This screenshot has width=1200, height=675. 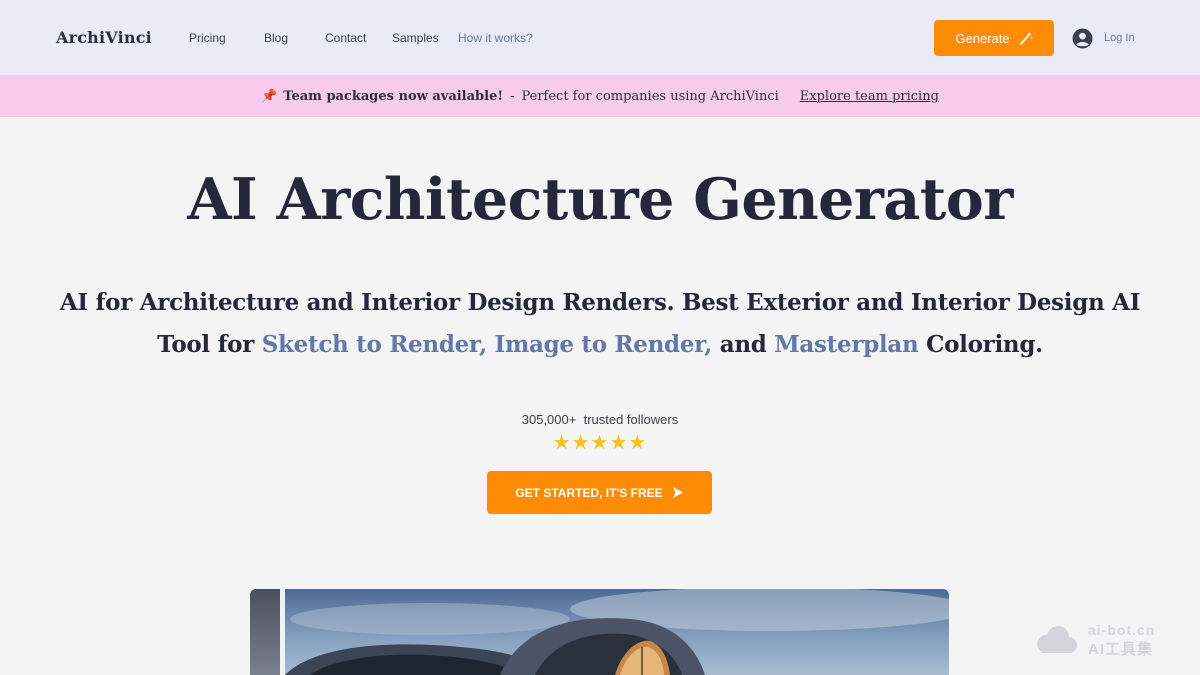 What do you see at coordinates (104, 37) in the screenshot?
I see `logo: ArchiVinci` at bounding box center [104, 37].